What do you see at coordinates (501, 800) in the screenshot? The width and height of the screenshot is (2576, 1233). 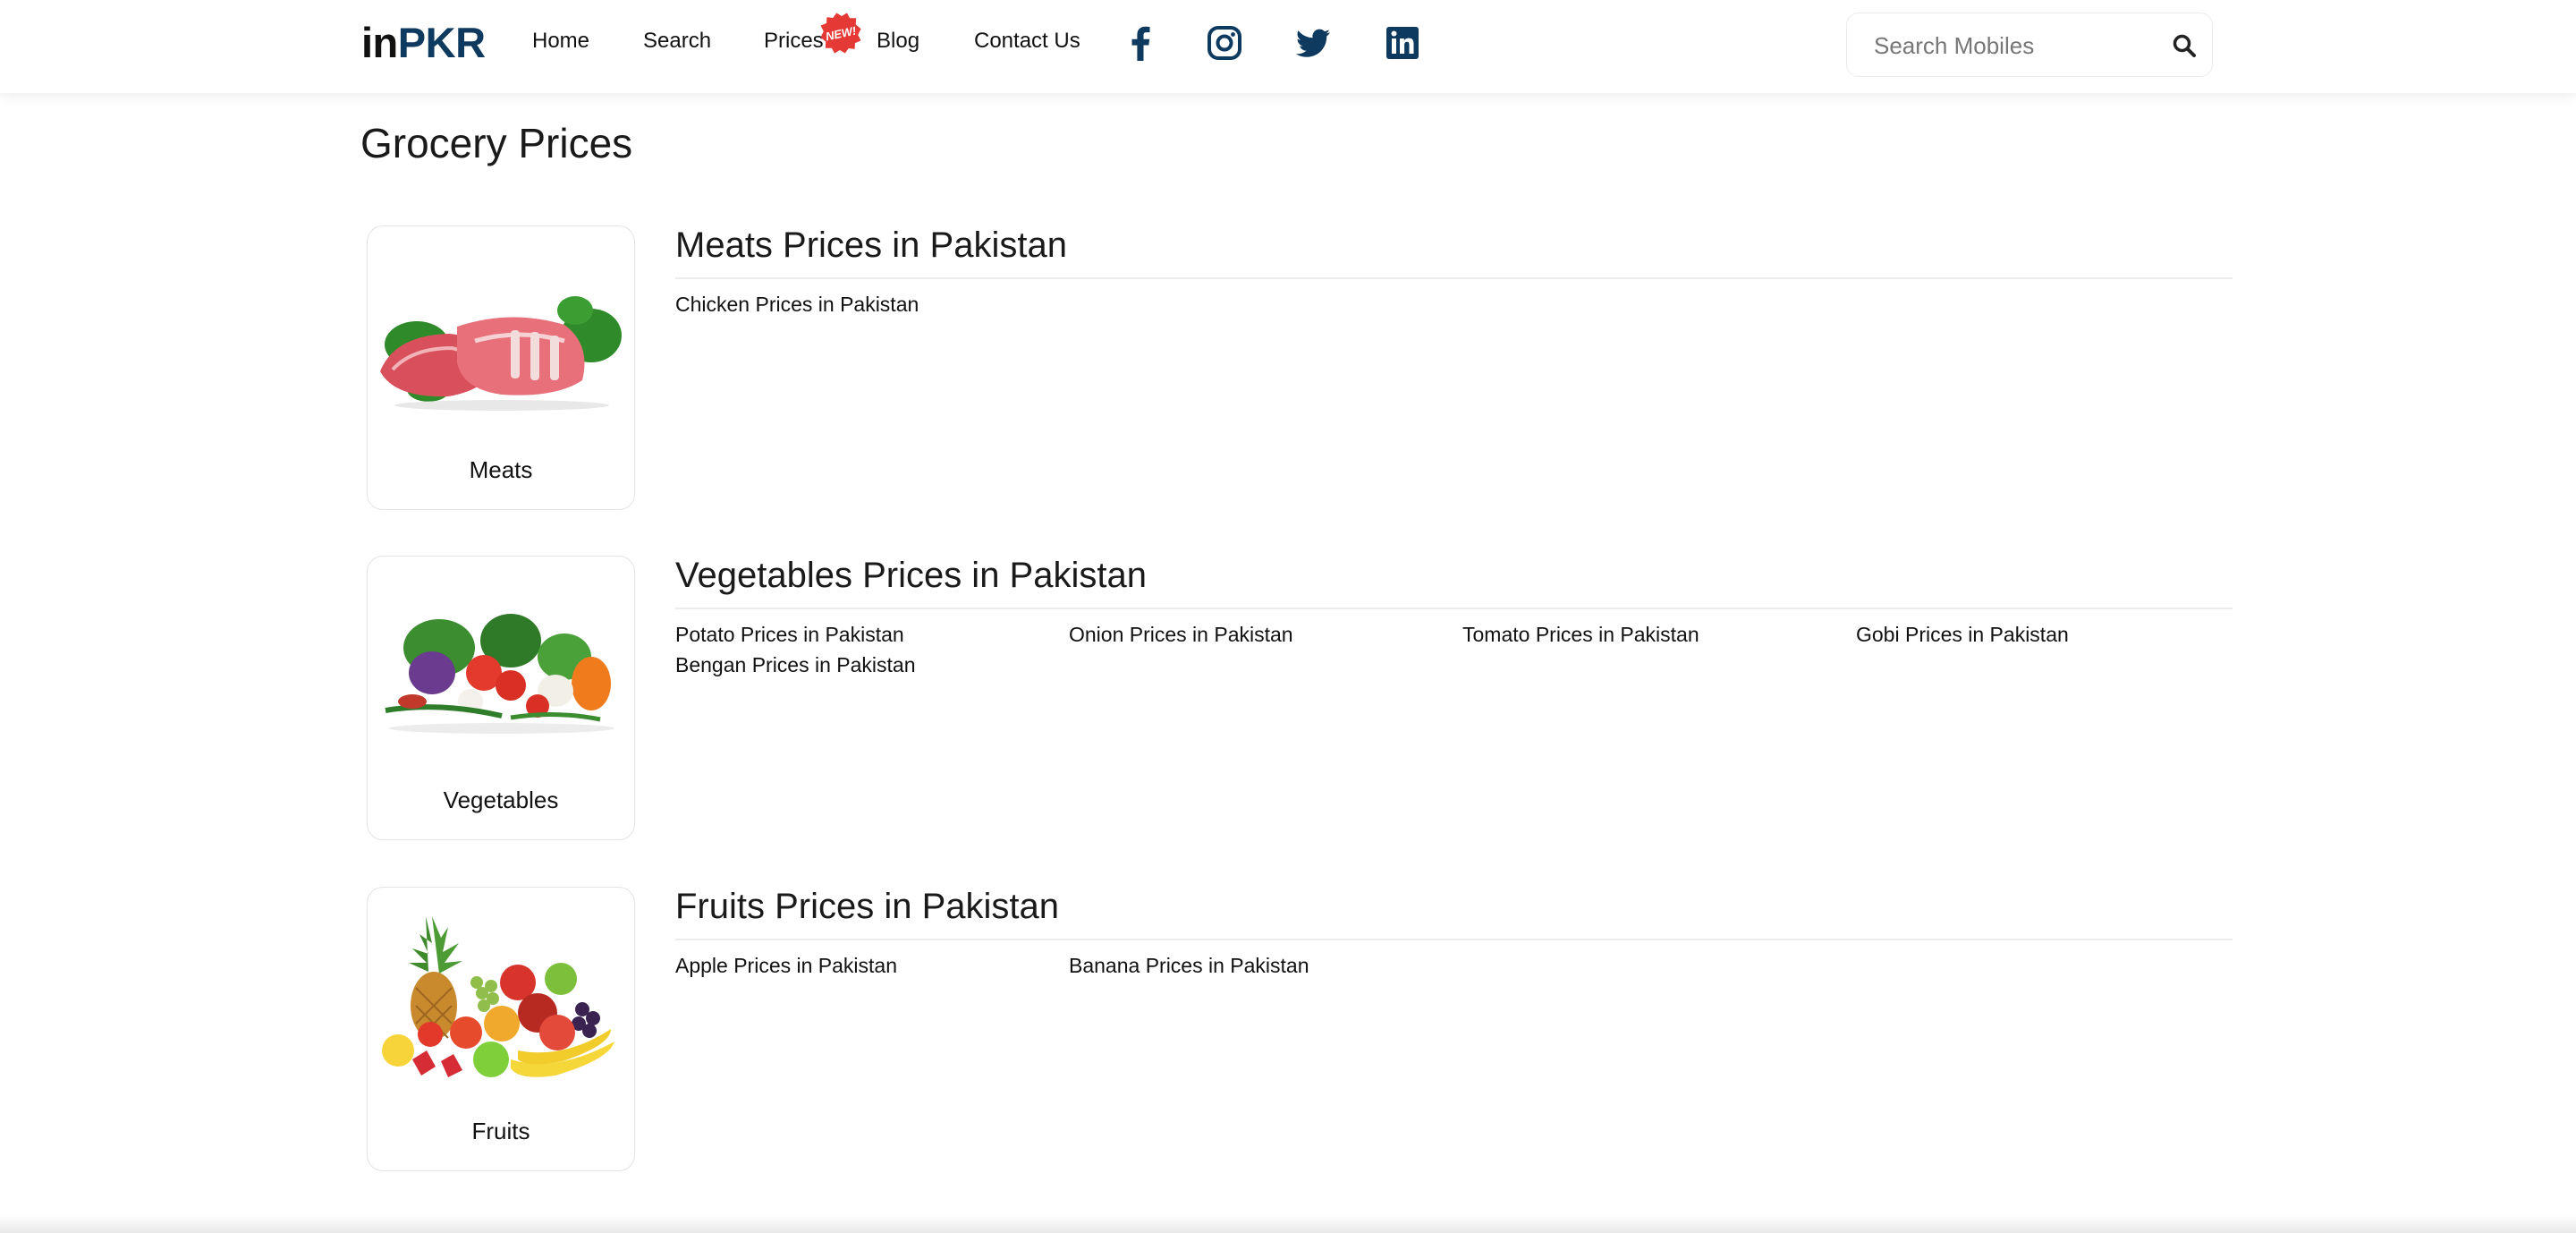 I see `category-name: Vegetables` at bounding box center [501, 800].